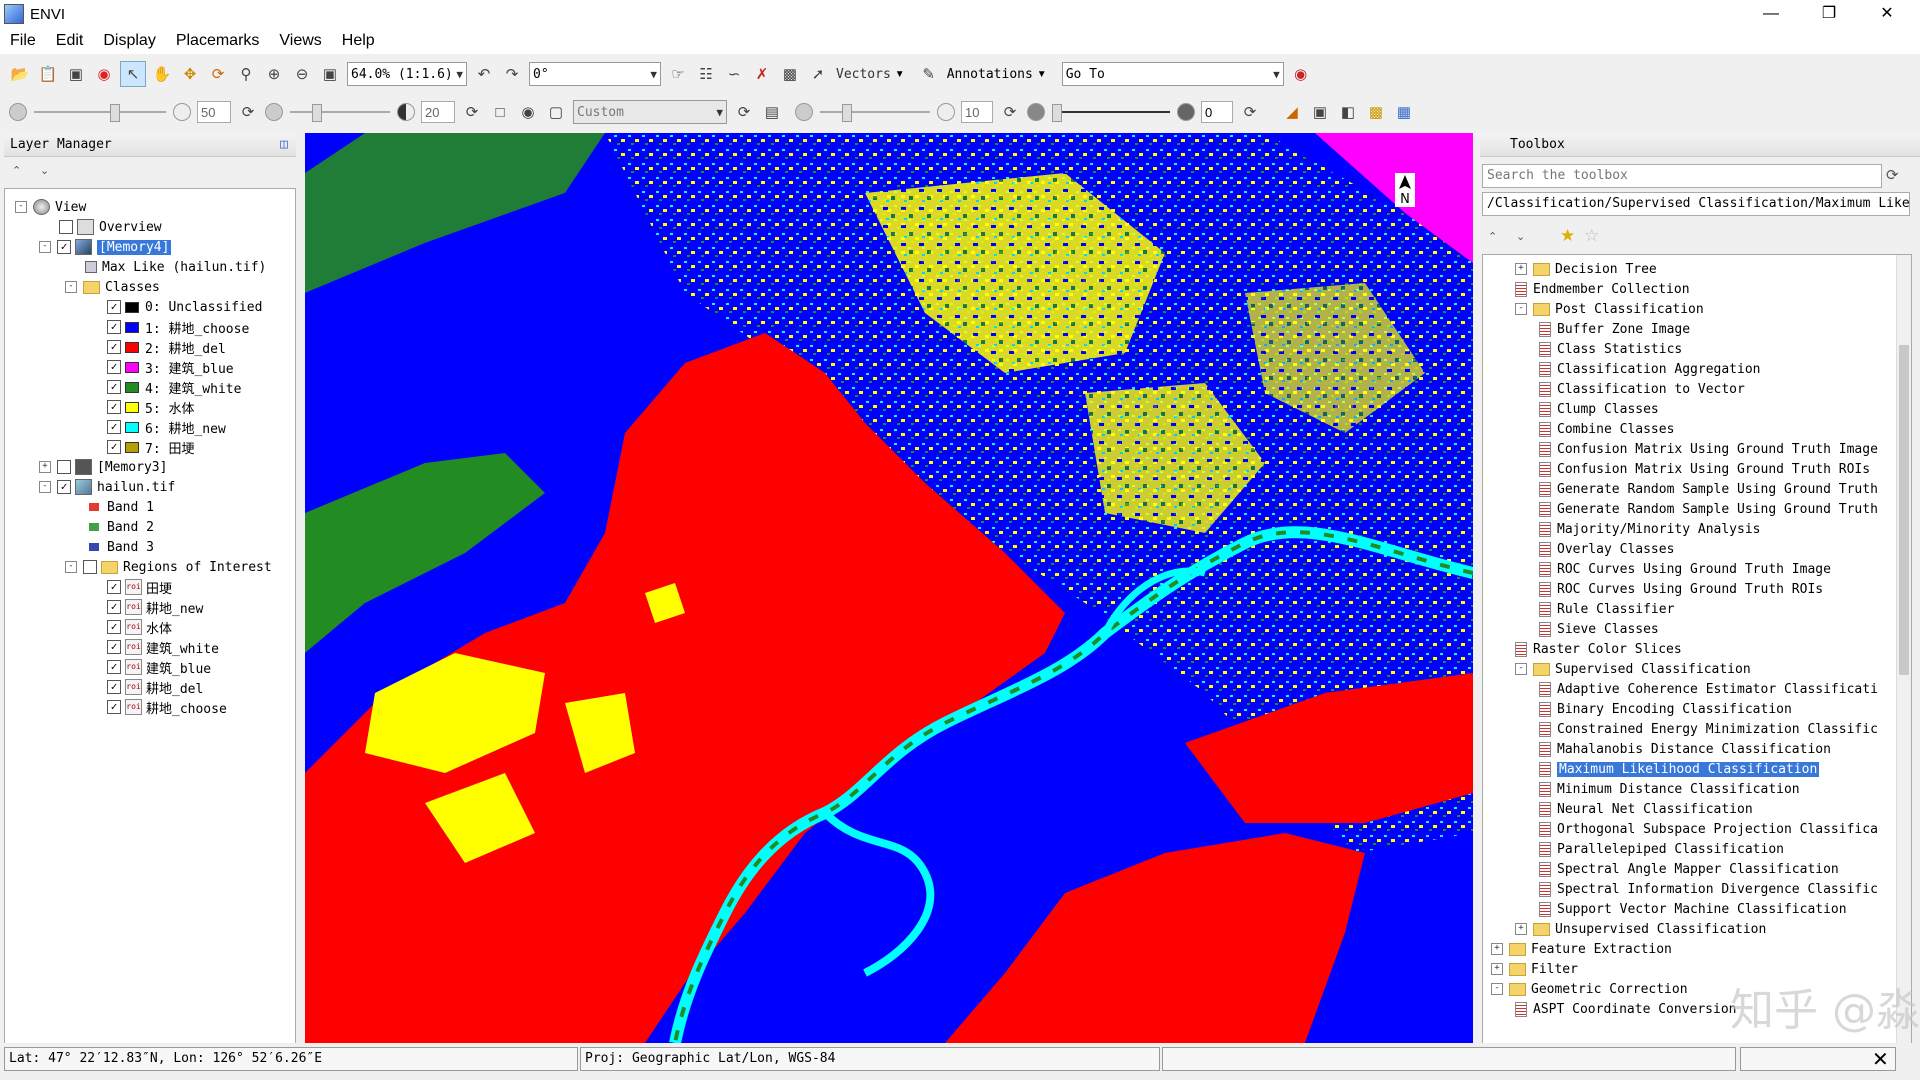 This screenshot has height=1080, width=1920. What do you see at coordinates (159, 667) in the screenshot?
I see `tree-roi-item: ✓ roi 建筑_blue` at bounding box center [159, 667].